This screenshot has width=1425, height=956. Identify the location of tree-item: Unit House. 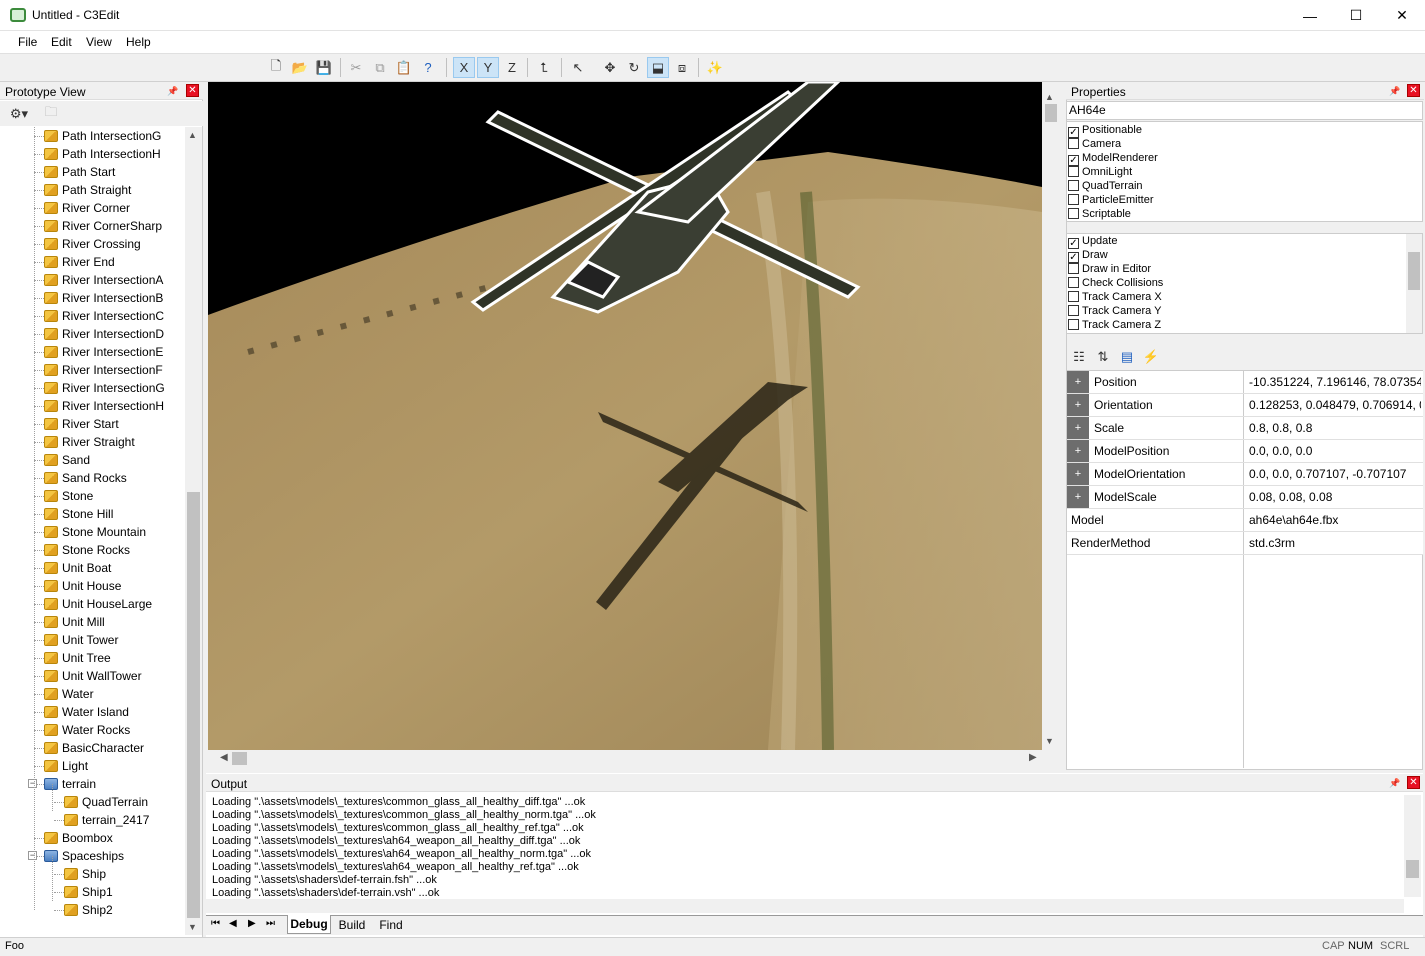
(82, 586).